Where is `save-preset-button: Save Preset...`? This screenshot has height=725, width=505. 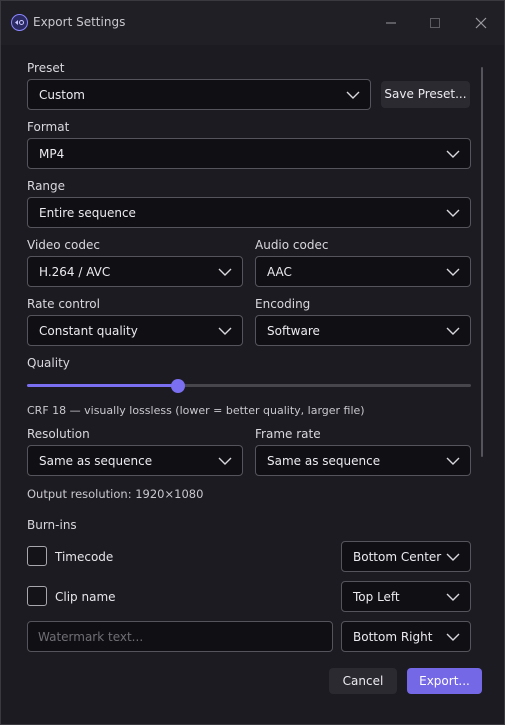 save-preset-button: Save Preset... is located at coordinates (425, 94).